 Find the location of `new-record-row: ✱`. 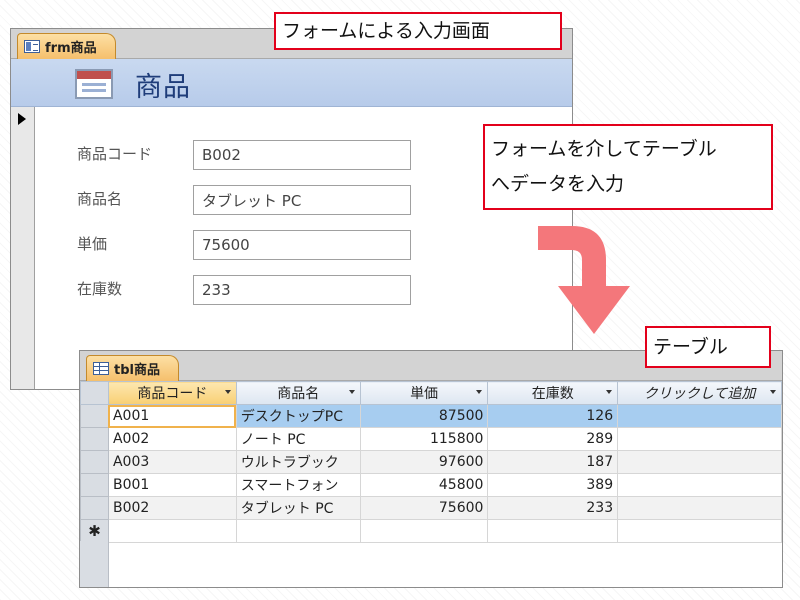

new-record-row: ✱ is located at coordinates (431, 531).